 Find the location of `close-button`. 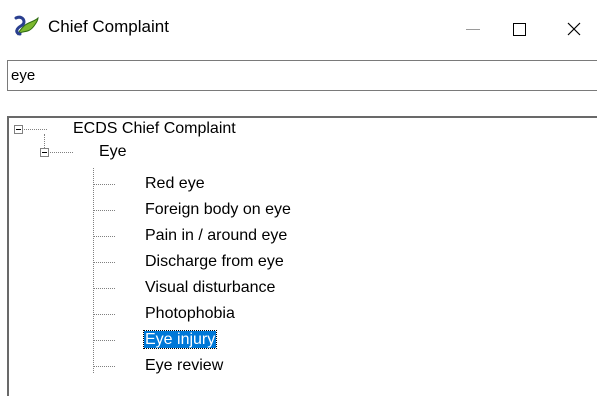

close-button is located at coordinates (574, 29).